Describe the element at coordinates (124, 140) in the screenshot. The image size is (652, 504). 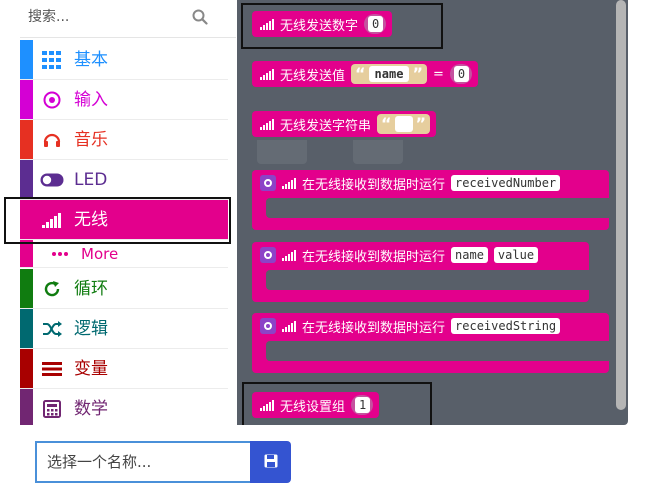
I see `category-music: 音乐` at that location.